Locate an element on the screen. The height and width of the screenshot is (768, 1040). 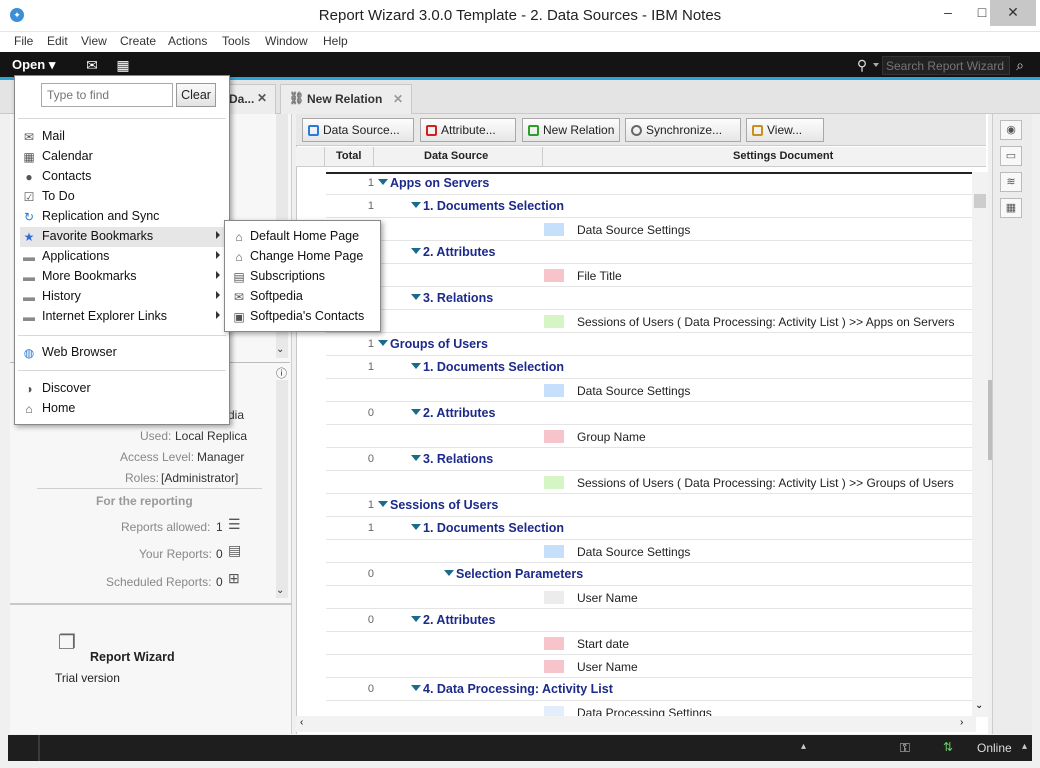
tab-new-relation: ⛓ New Relation ✕ is located at coordinates (346, 99).